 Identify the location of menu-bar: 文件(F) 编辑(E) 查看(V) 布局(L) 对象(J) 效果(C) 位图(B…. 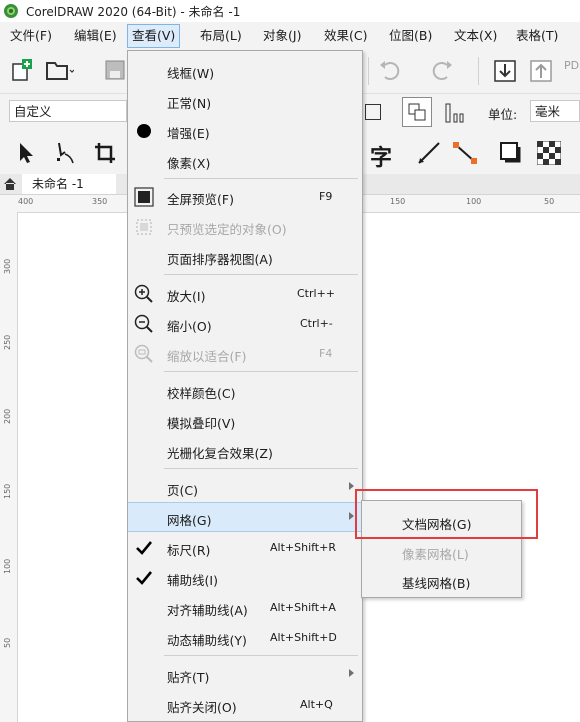
(290, 36).